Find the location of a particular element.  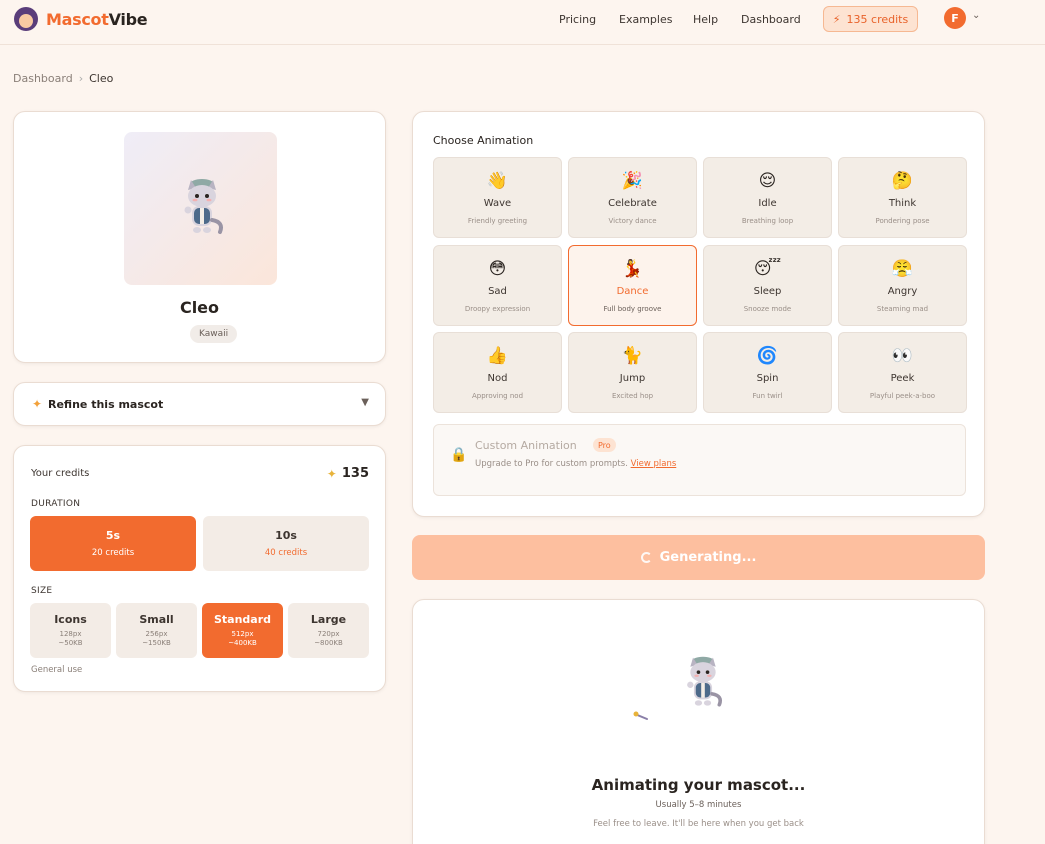

size-px: 512px is located at coordinates (242, 634).